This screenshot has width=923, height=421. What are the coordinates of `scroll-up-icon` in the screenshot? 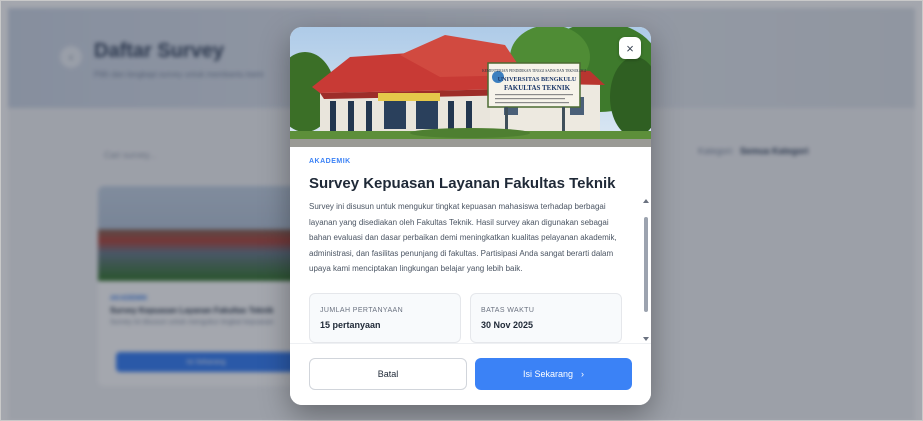 It's located at (646, 201).